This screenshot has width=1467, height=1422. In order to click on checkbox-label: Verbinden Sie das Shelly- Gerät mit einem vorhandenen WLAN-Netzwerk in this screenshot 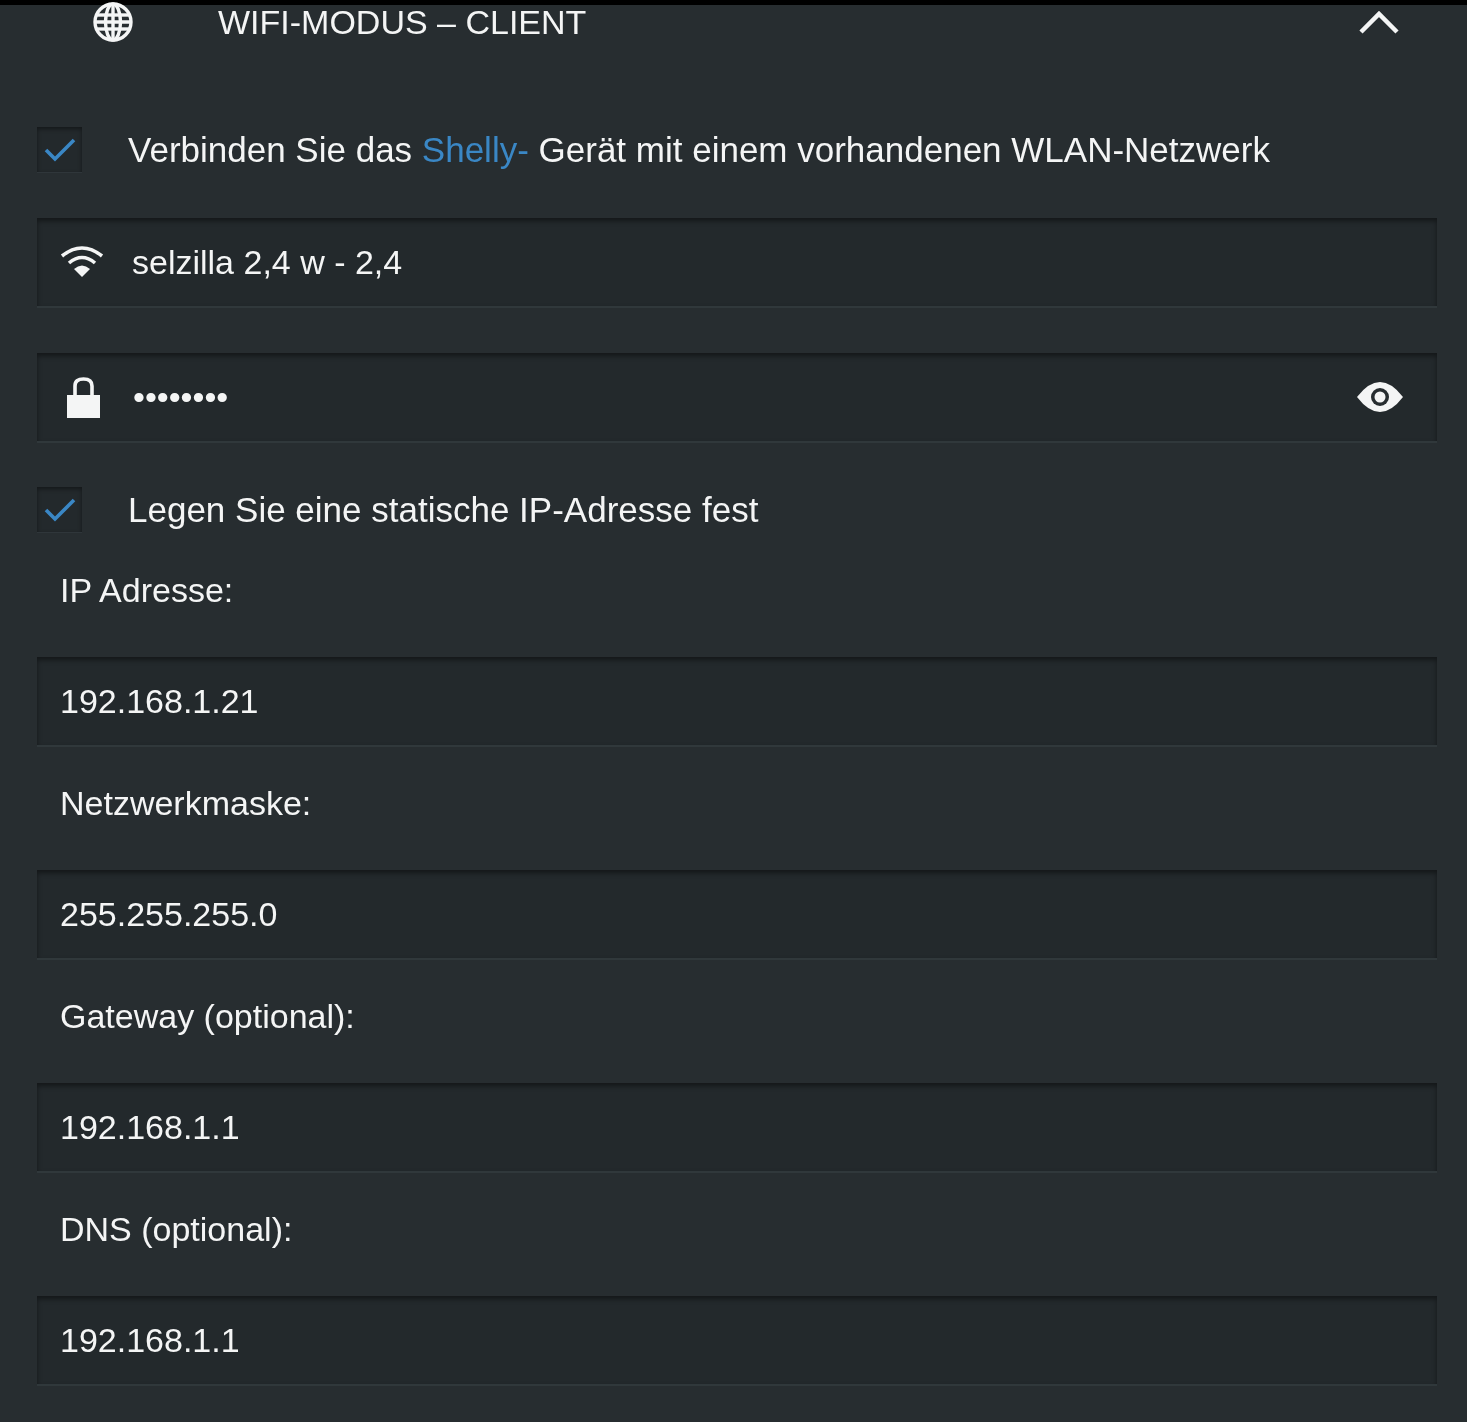, I will do `click(699, 150)`.